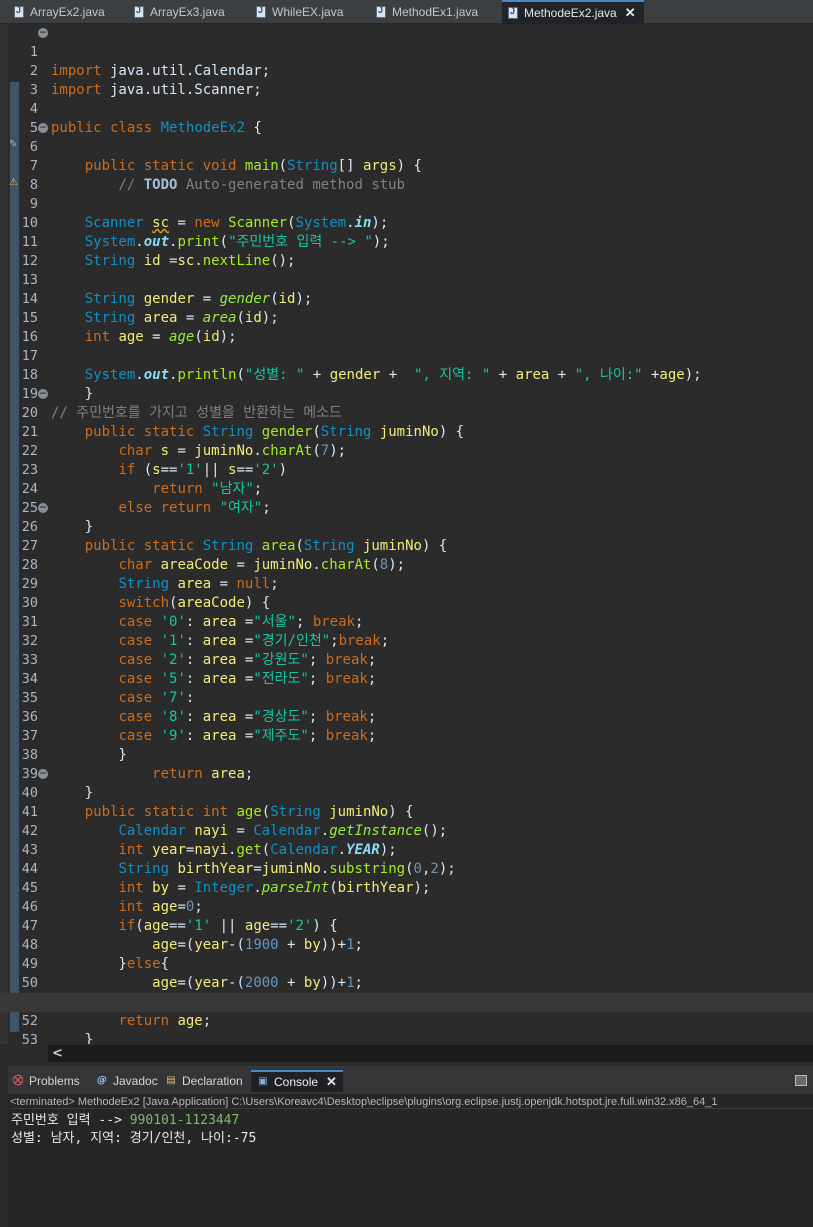  Describe the element at coordinates (184, 1120) in the screenshot. I see `console-user-input: 990101-1123447` at that location.